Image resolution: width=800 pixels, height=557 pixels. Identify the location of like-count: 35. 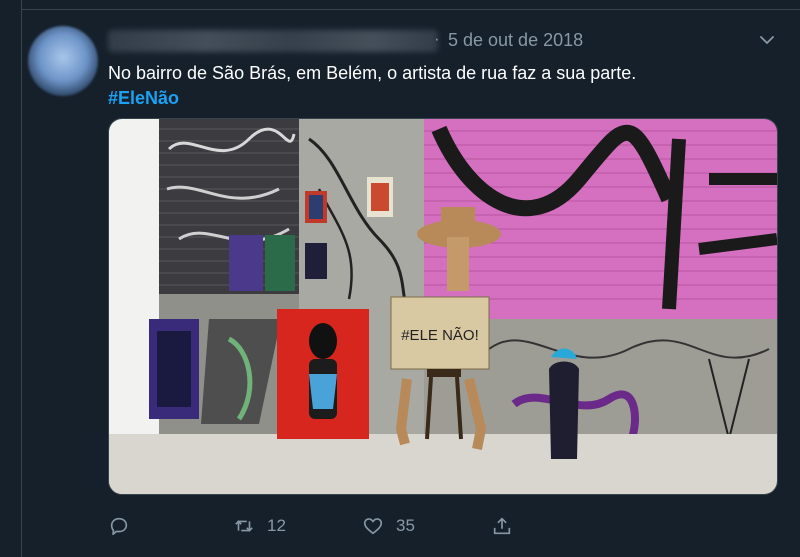
(405, 525).